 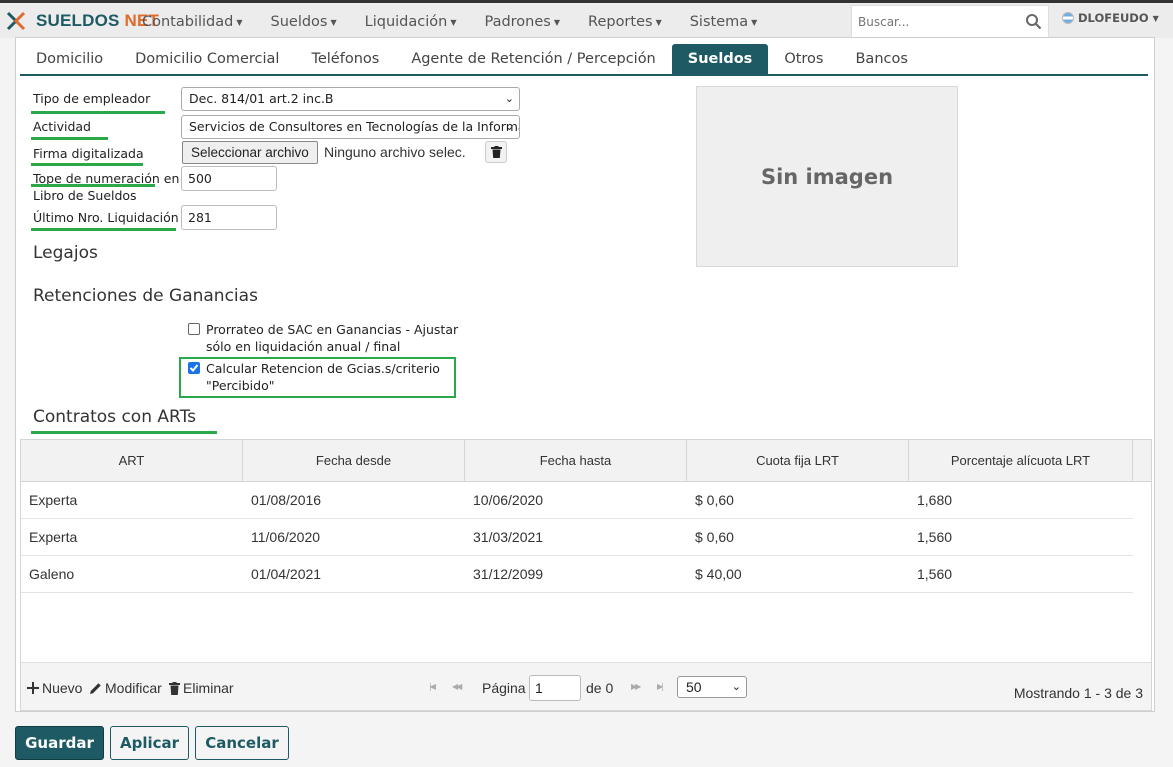 What do you see at coordinates (533, 59) in the screenshot?
I see `tab-agente-retencion: Agente de Retención / Percepción` at bounding box center [533, 59].